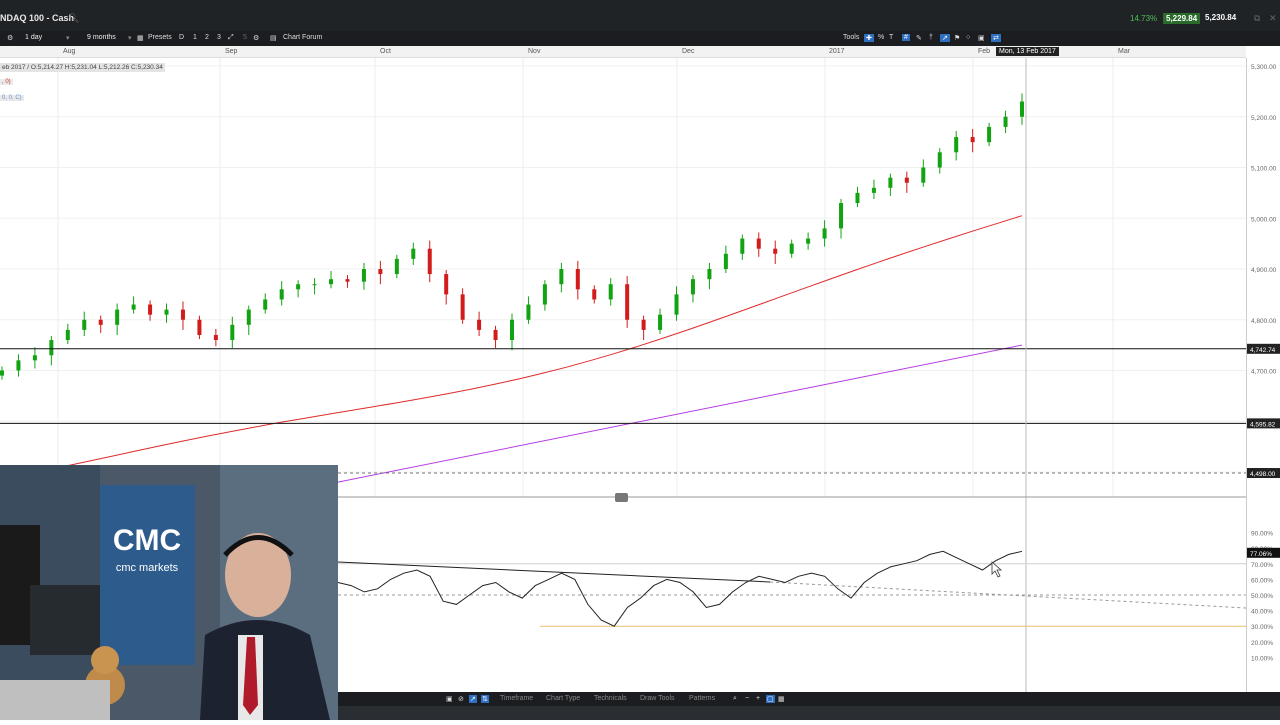  I want to click on price-tick-label: 5,100.00, so click(1264, 169).